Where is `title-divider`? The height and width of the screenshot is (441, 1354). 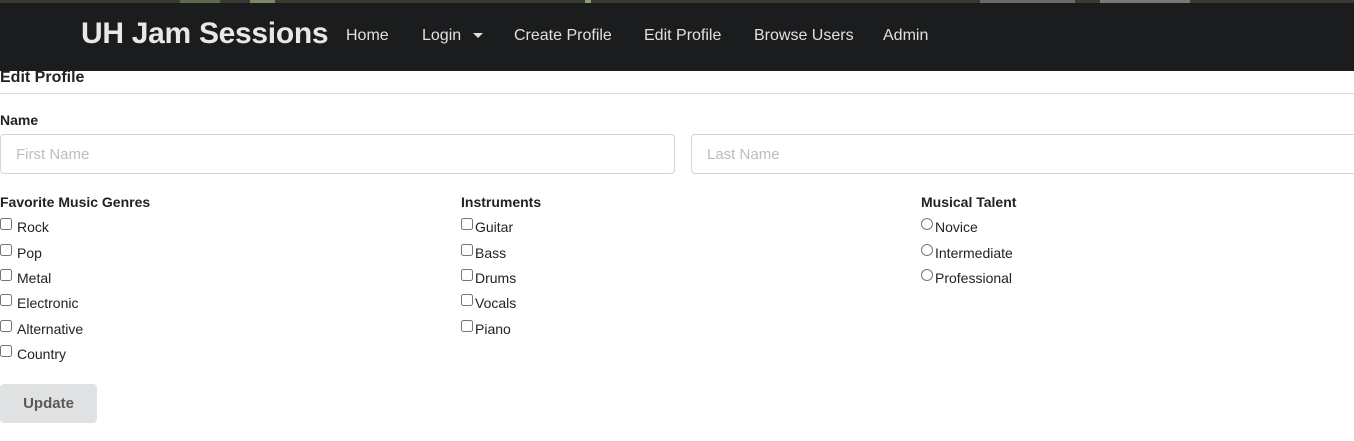
title-divider is located at coordinates (677, 93).